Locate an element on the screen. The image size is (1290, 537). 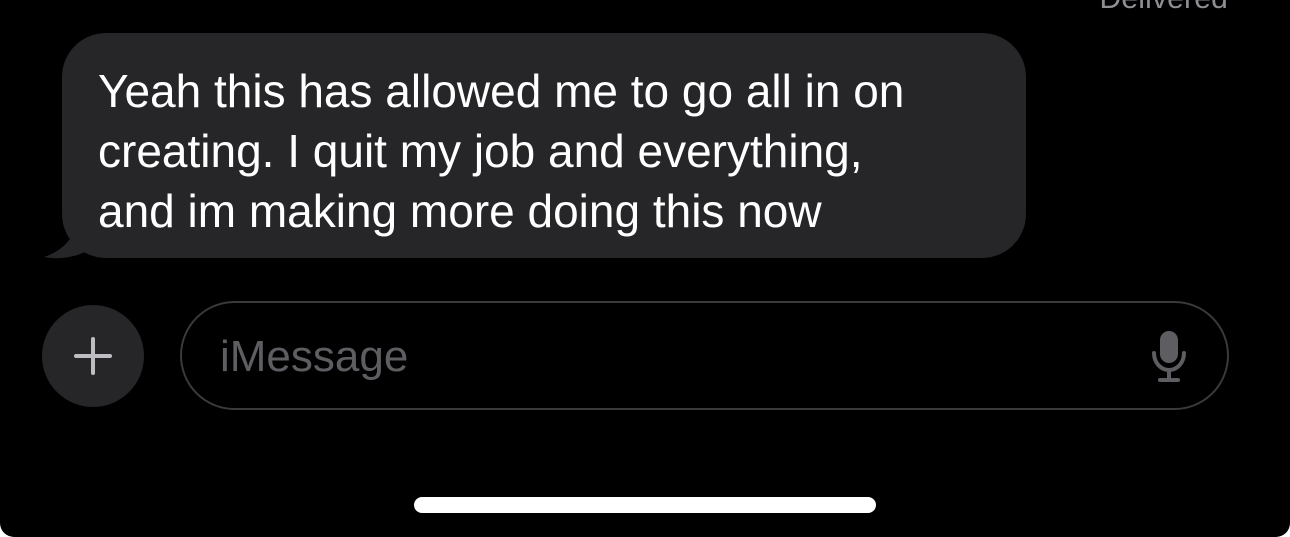
home-indicator is located at coordinates (645, 505).